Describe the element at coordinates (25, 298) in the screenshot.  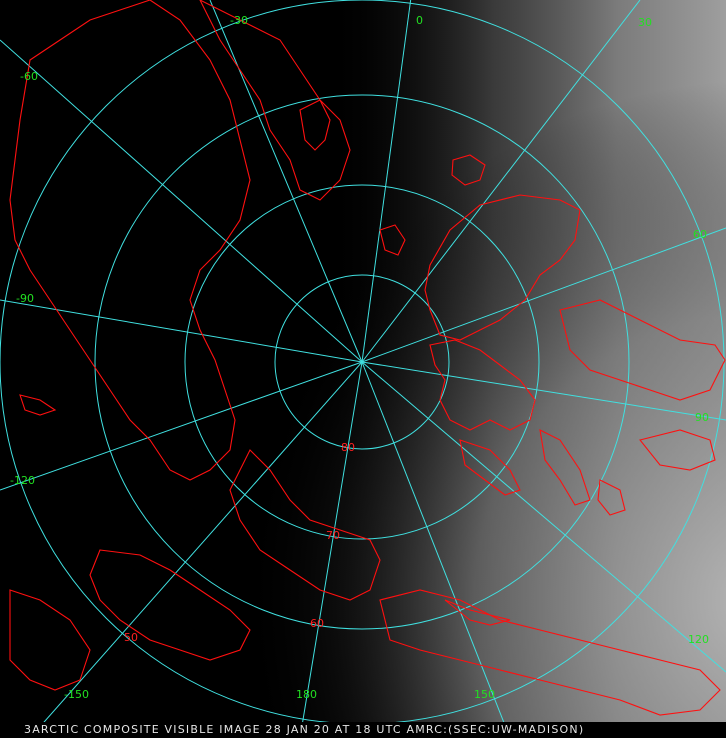
I see `lon-label-minus90: -90` at that location.